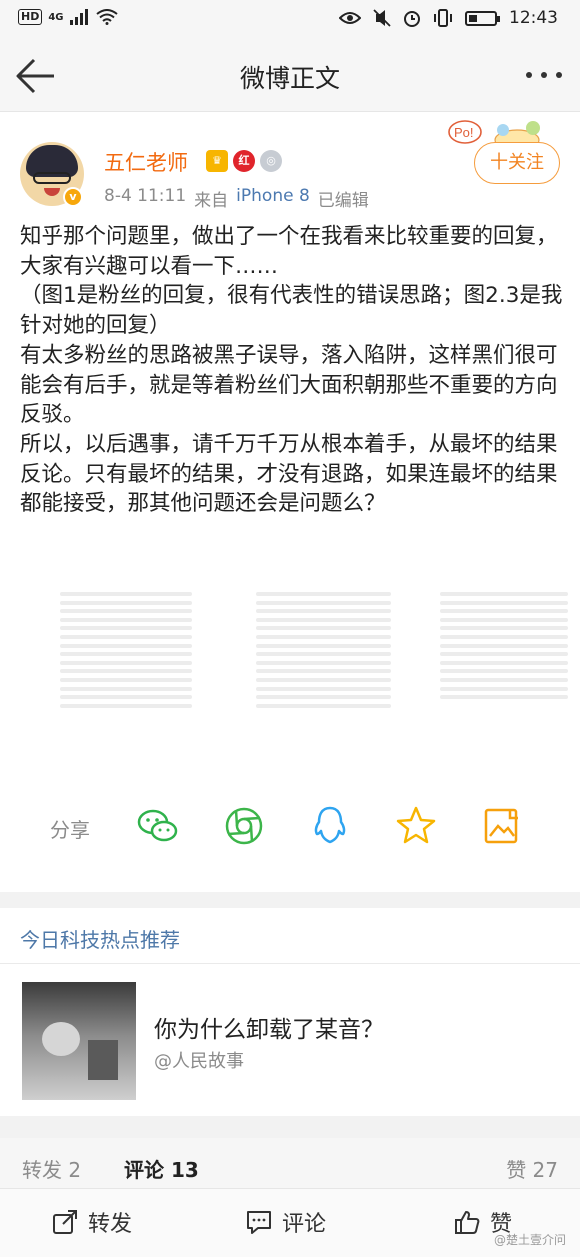  What do you see at coordinates (110, 1224) in the screenshot?
I see `repost-label: 转发` at bounding box center [110, 1224].